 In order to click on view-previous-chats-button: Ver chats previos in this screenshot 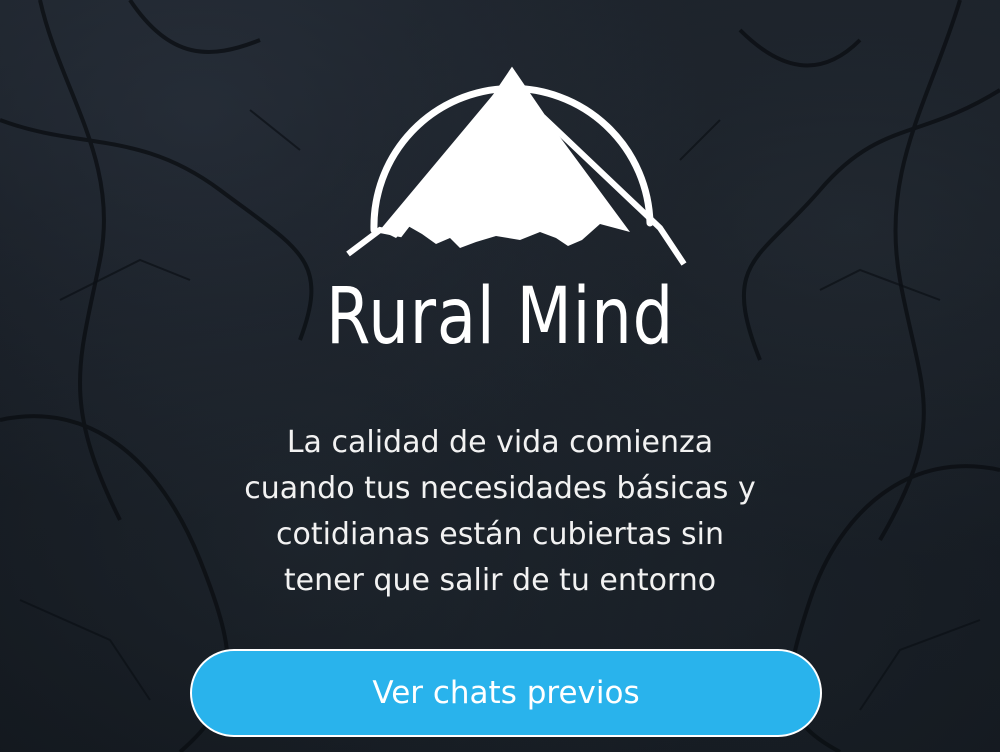, I will do `click(506, 693)`.